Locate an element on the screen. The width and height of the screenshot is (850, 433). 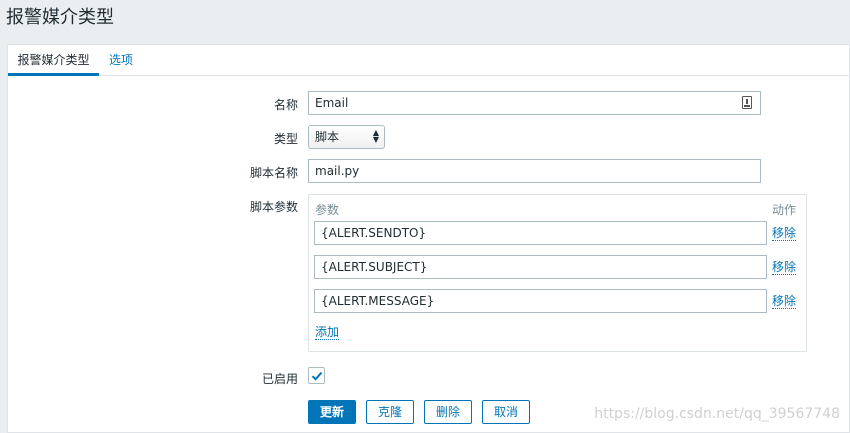
param-input: {ALERT.SUBJECT} is located at coordinates (540, 267).